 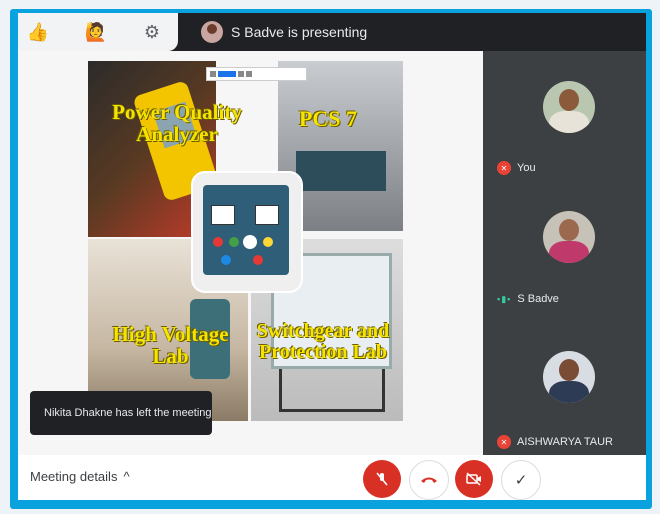 What do you see at coordinates (247, 232) in the screenshot?
I see `trainer-kit-photo` at bounding box center [247, 232].